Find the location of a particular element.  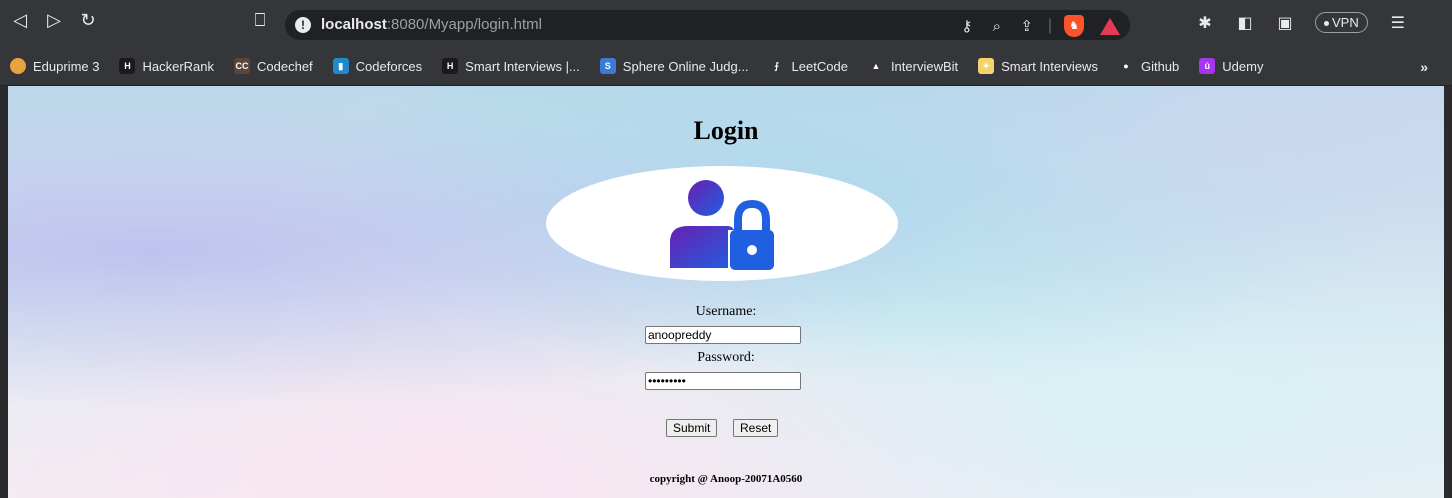

window-edge-left is located at coordinates (4, 292).